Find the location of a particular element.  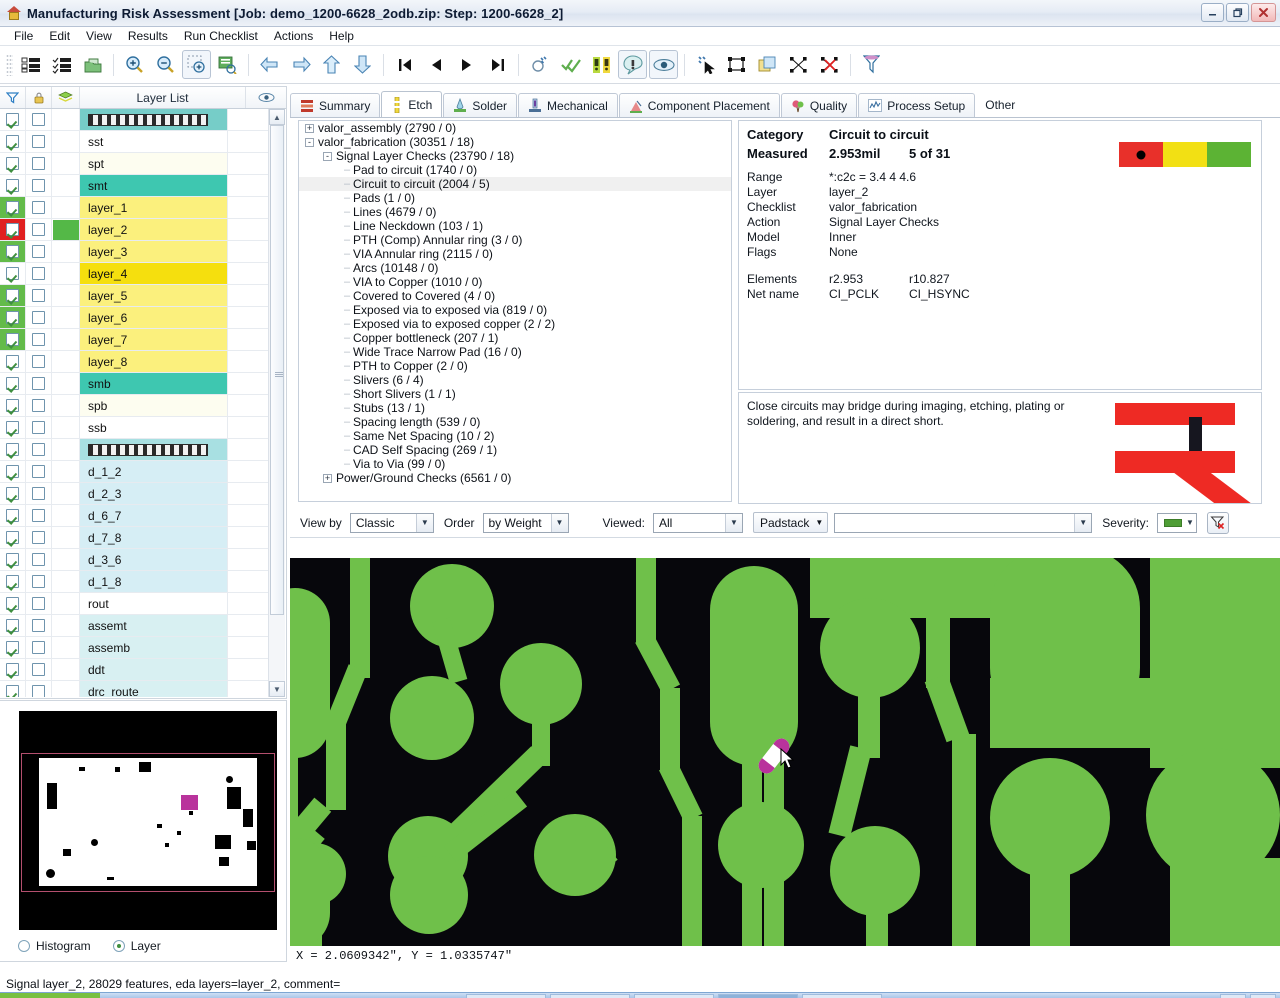

radio-layer: Layer is located at coordinates (136, 946).